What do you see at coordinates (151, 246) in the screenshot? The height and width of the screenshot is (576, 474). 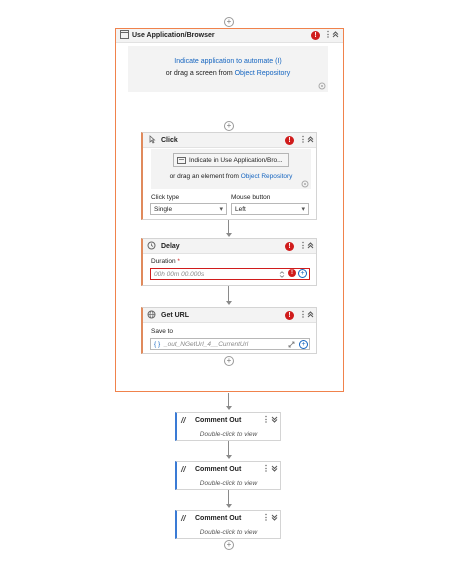 I see `clock-icon` at bounding box center [151, 246].